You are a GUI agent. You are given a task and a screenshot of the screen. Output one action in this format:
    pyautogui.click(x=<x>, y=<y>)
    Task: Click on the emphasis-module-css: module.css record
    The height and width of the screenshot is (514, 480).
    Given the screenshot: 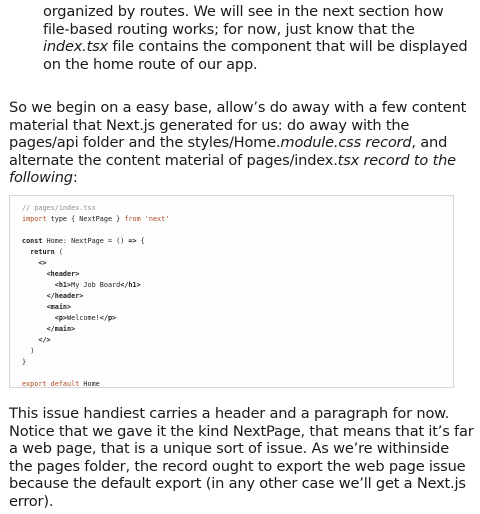 What is the action you would take?
    pyautogui.click(x=346, y=142)
    